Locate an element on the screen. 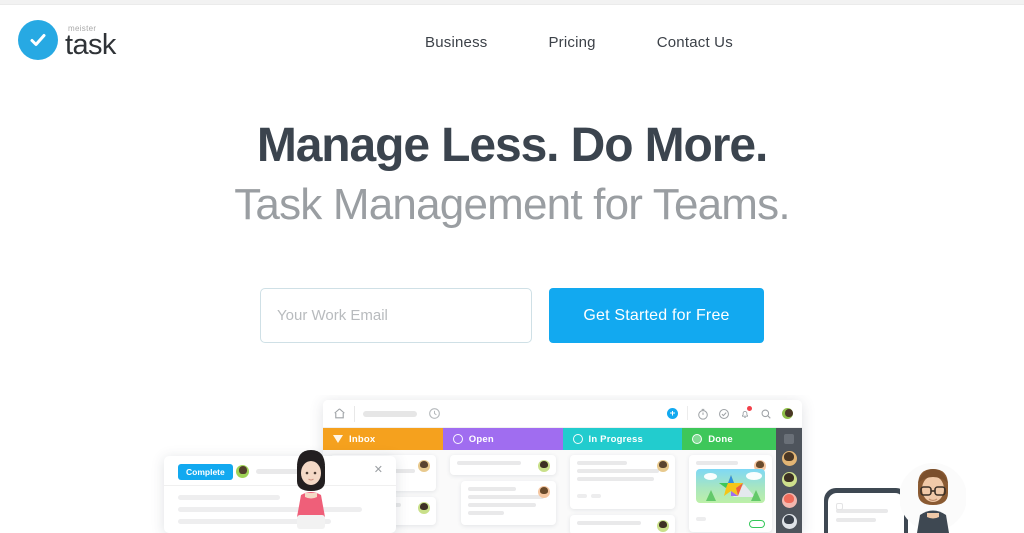 The image size is (1024, 533). nav-item-business: Business is located at coordinates (456, 42).